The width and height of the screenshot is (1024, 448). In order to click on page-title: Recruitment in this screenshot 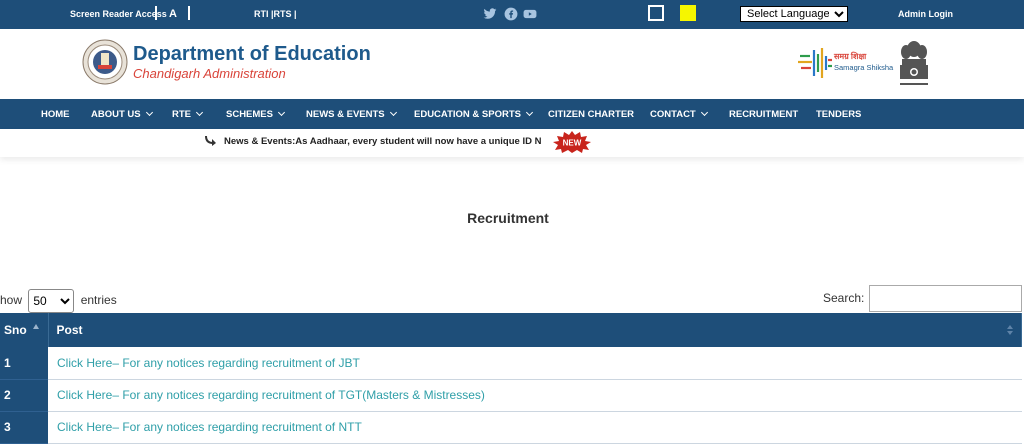, I will do `click(508, 218)`.